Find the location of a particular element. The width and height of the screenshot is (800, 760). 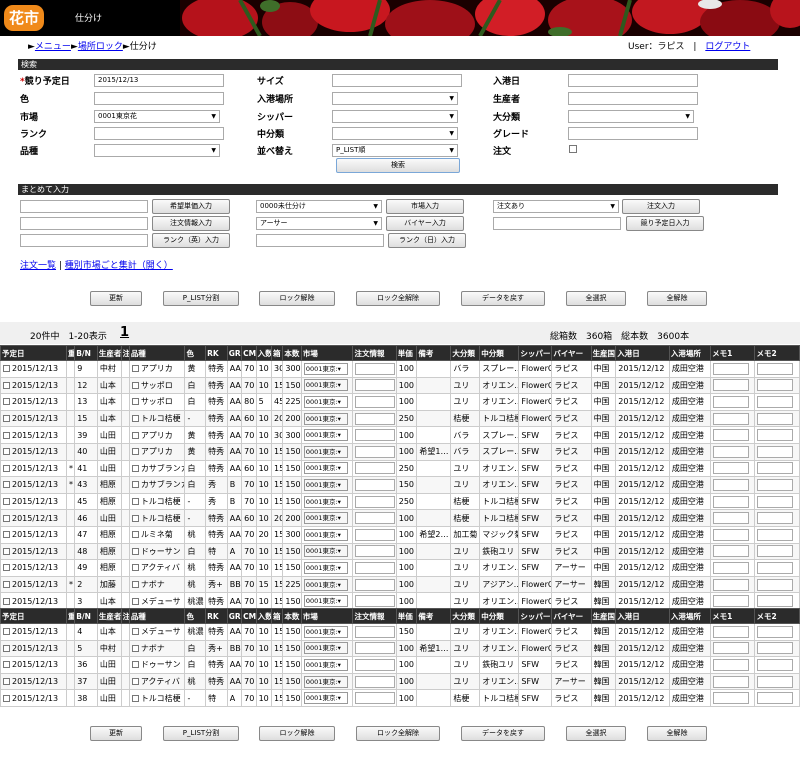

breadcrumb-lock-link: 場所ロック is located at coordinates (100, 47).